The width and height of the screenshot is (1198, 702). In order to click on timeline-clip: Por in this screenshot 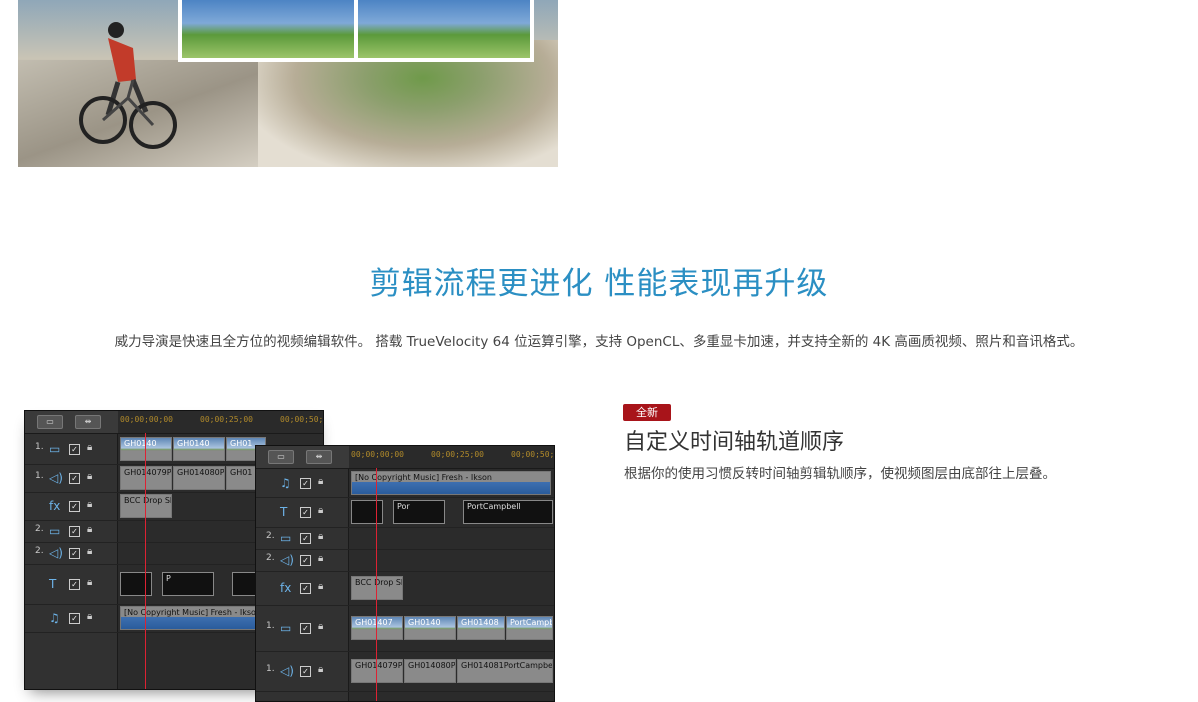, I will do `click(419, 512)`.